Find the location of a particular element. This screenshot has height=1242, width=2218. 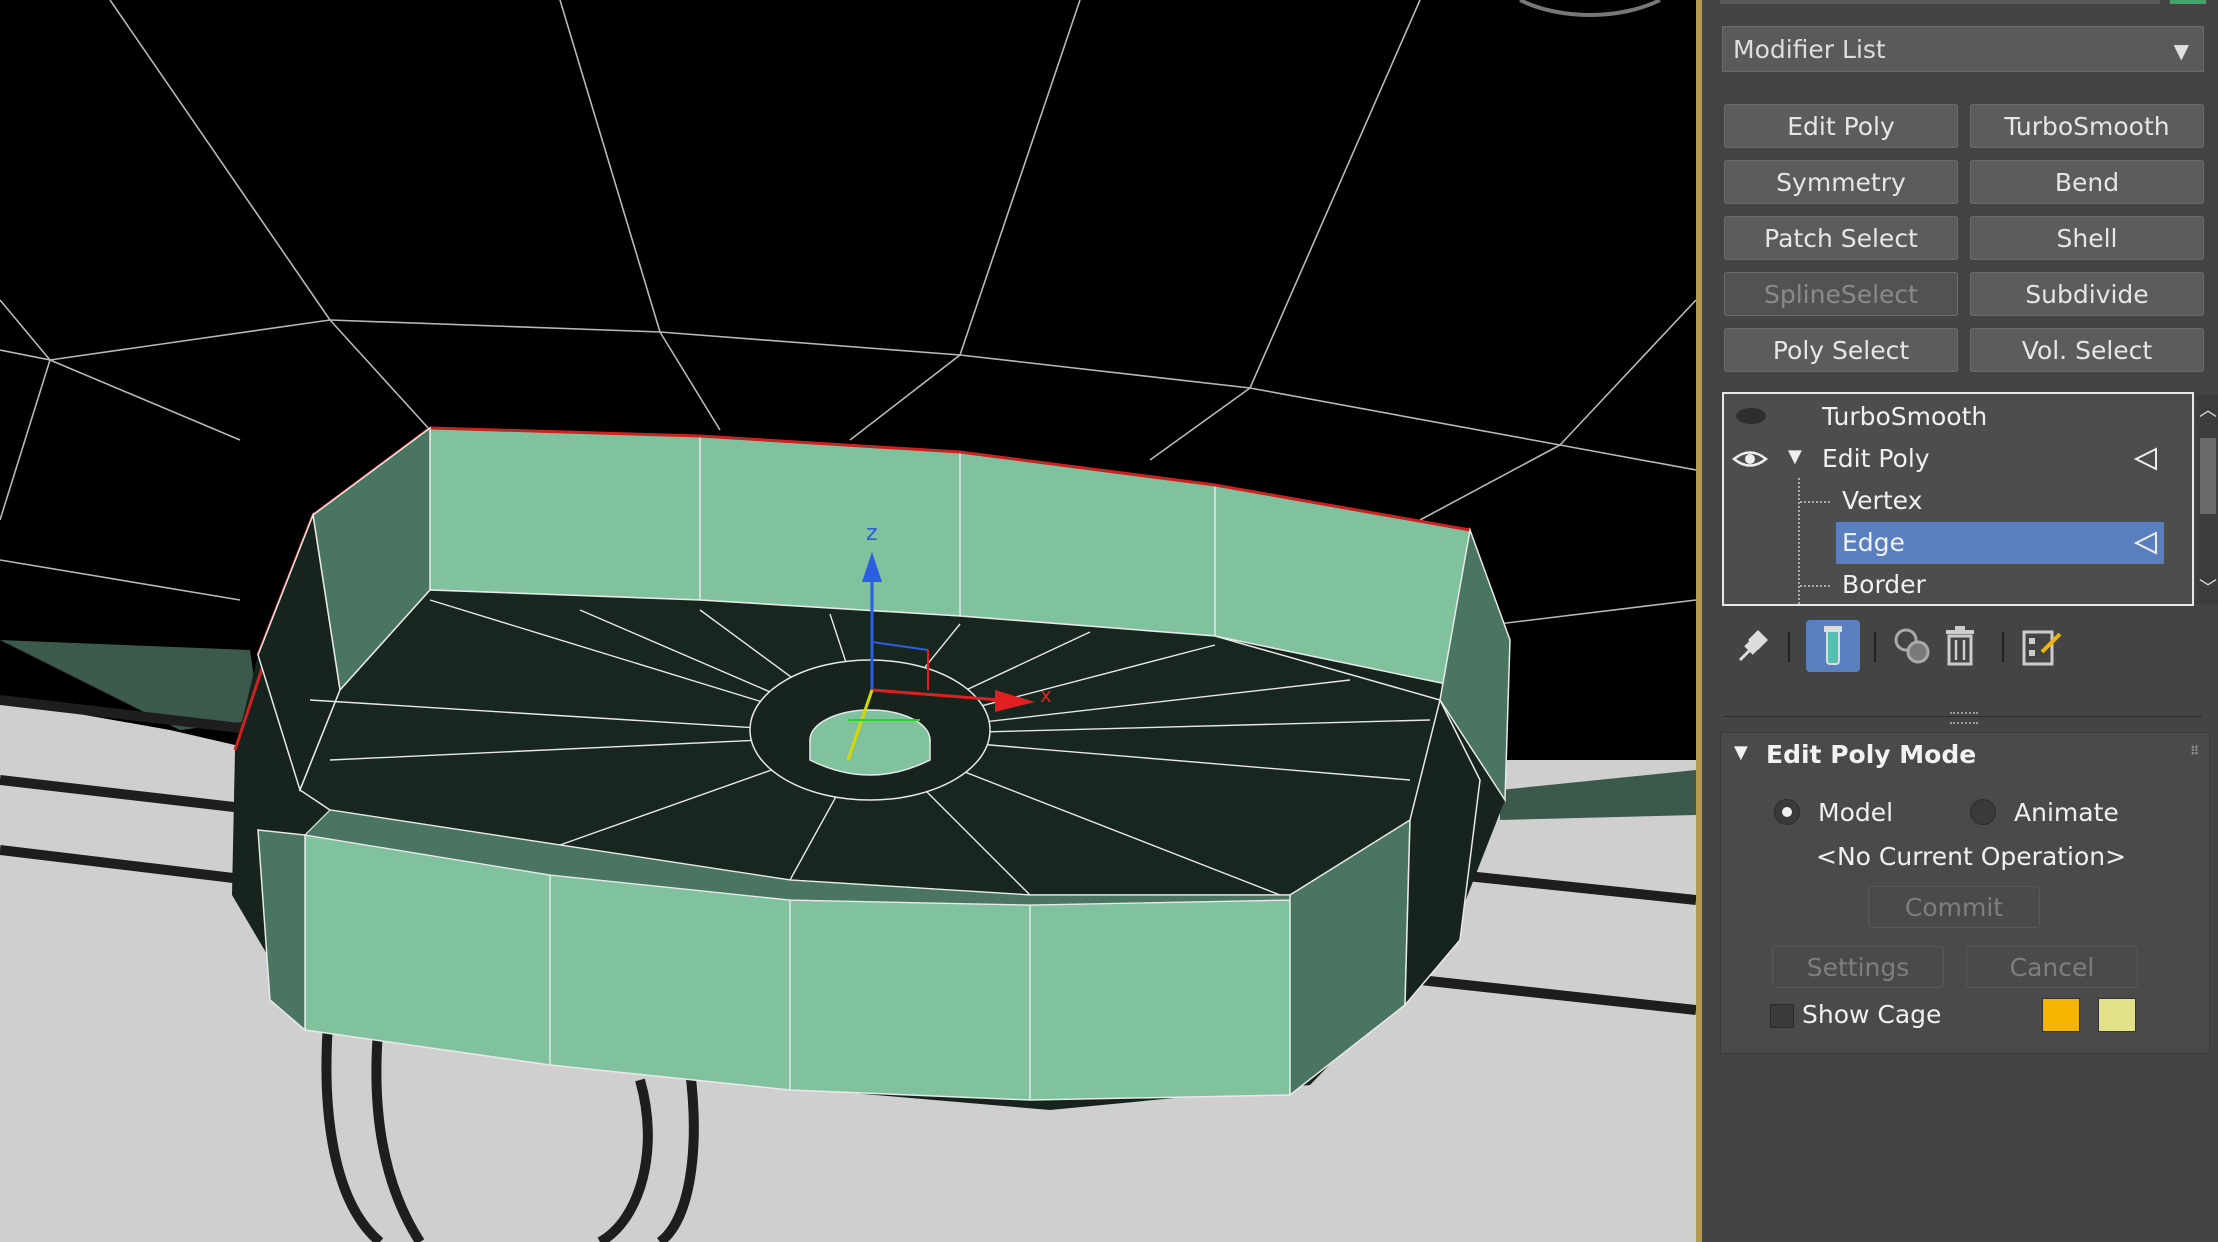

show-end-result-icon is located at coordinates (1833, 646).